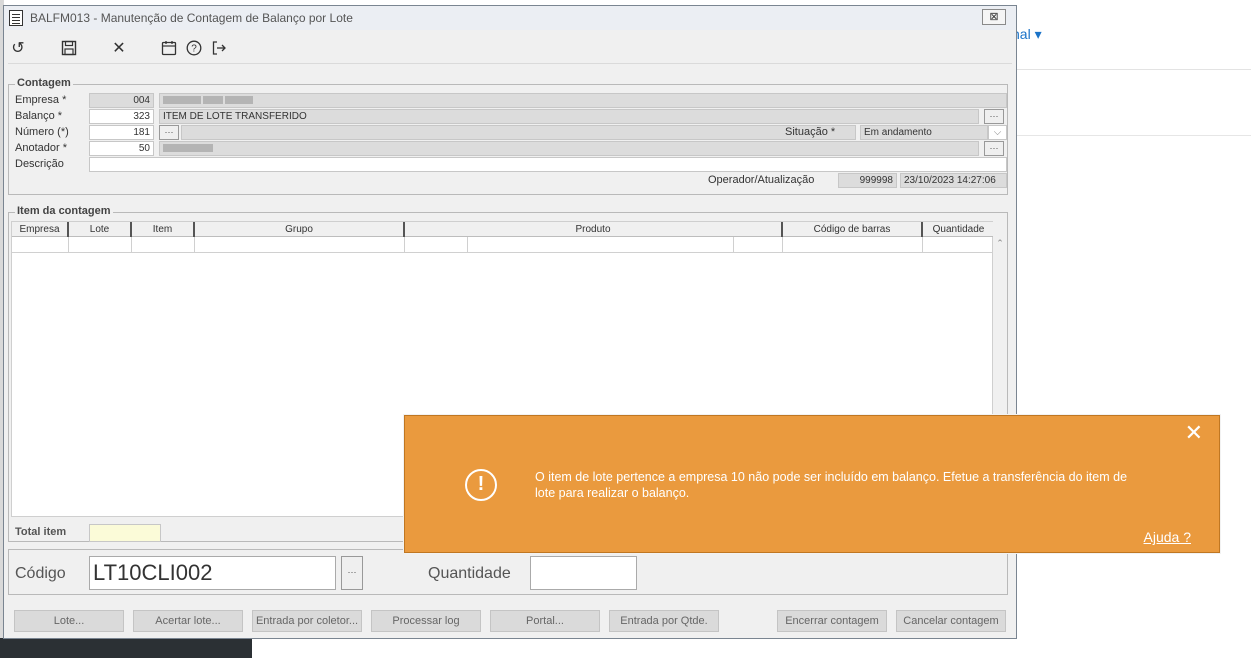 The image size is (1251, 658). Describe the element at coordinates (41, 100) in the screenshot. I see `empresa-label: Empresa *` at that location.